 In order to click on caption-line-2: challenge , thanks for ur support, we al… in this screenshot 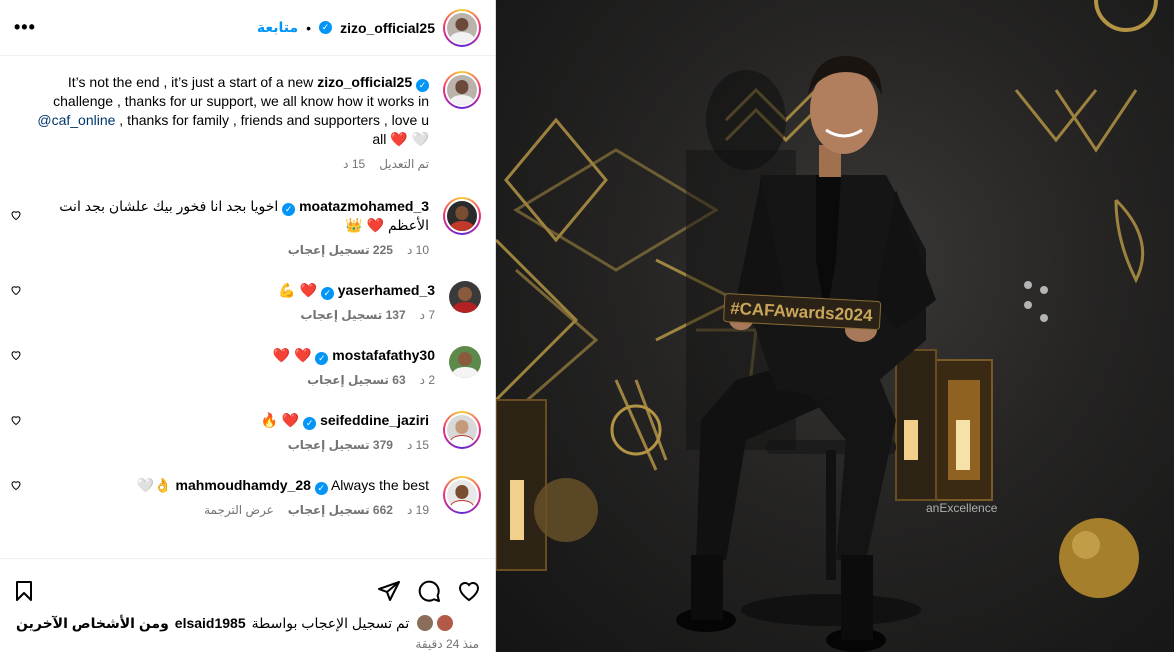, I will do `click(241, 101)`.